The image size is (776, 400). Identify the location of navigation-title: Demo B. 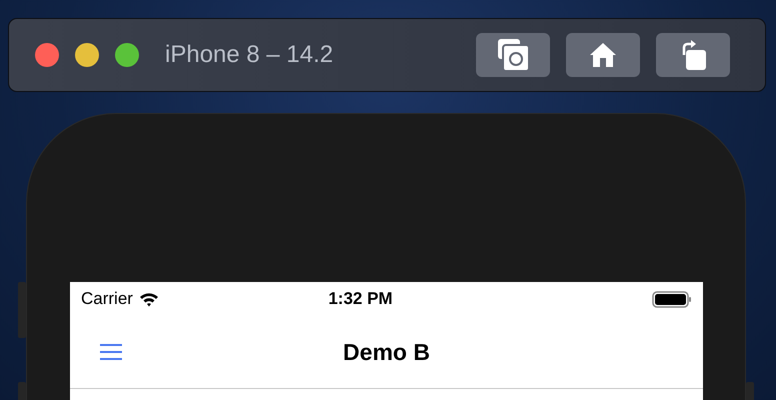
(386, 352).